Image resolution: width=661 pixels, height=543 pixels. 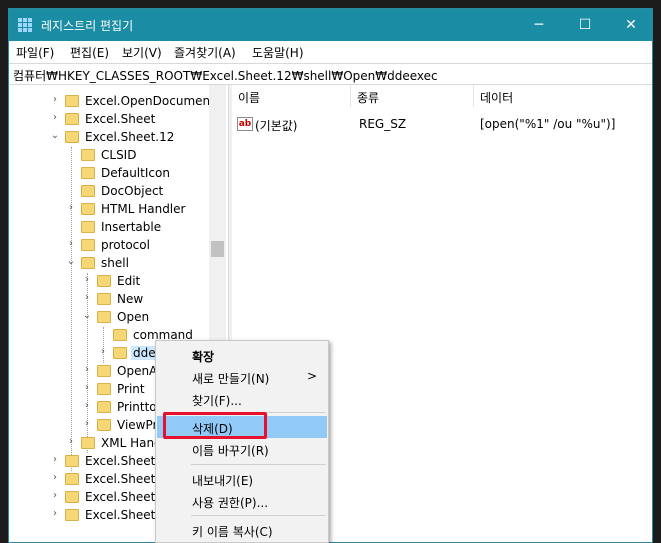 What do you see at coordinates (563, 96) in the screenshot?
I see `column-header-data: 데이터` at bounding box center [563, 96].